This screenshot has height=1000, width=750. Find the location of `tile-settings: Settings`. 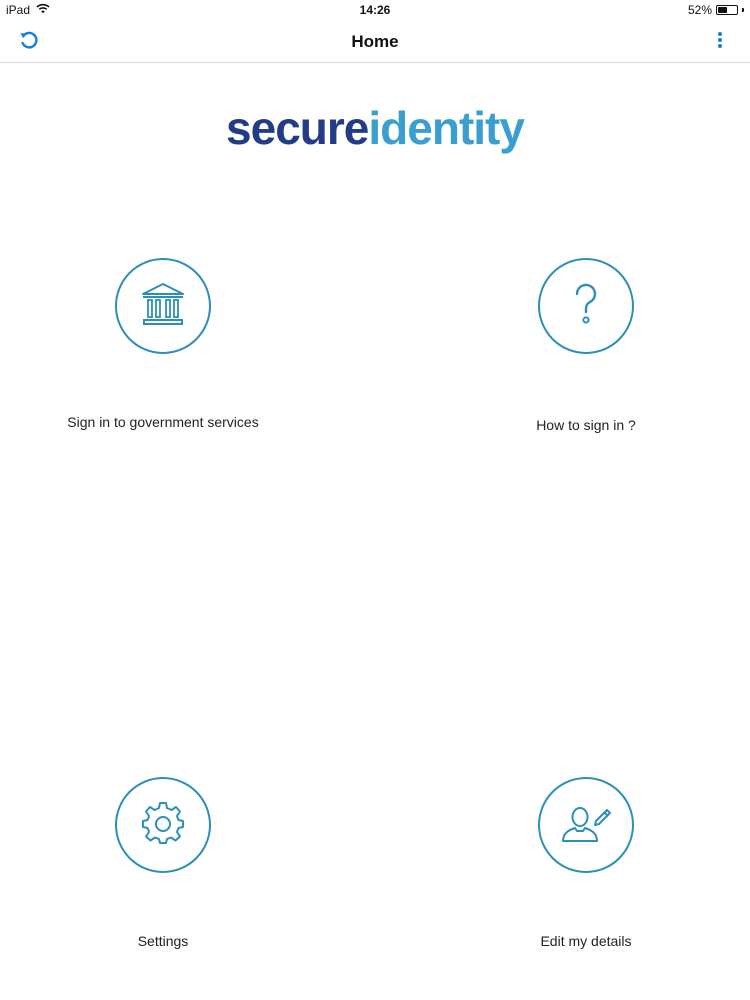

tile-settings: Settings is located at coordinates (163, 870).